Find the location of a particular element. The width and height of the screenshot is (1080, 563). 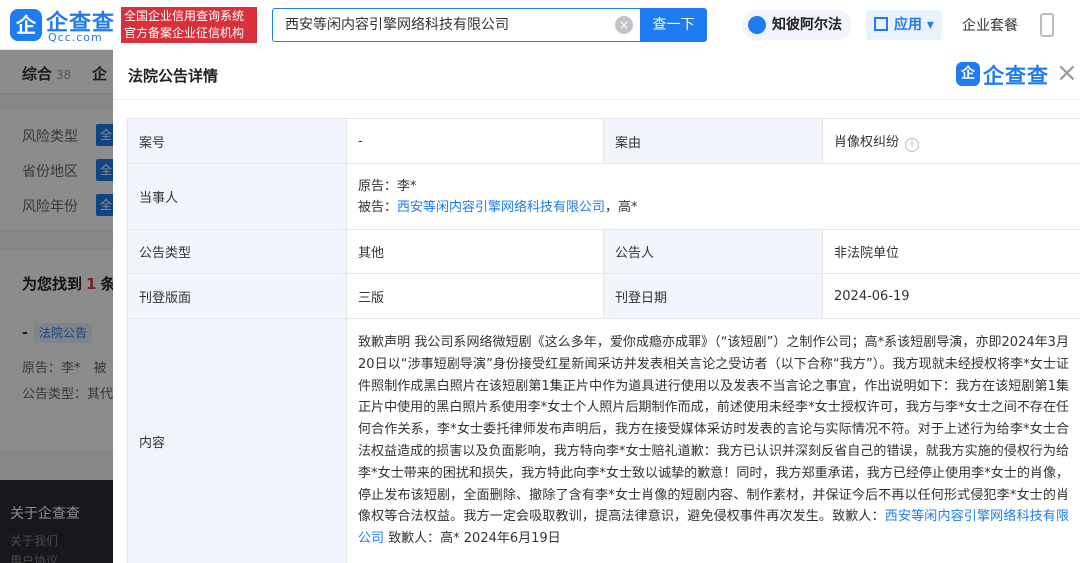

case-no-value: - is located at coordinates (475, 141).